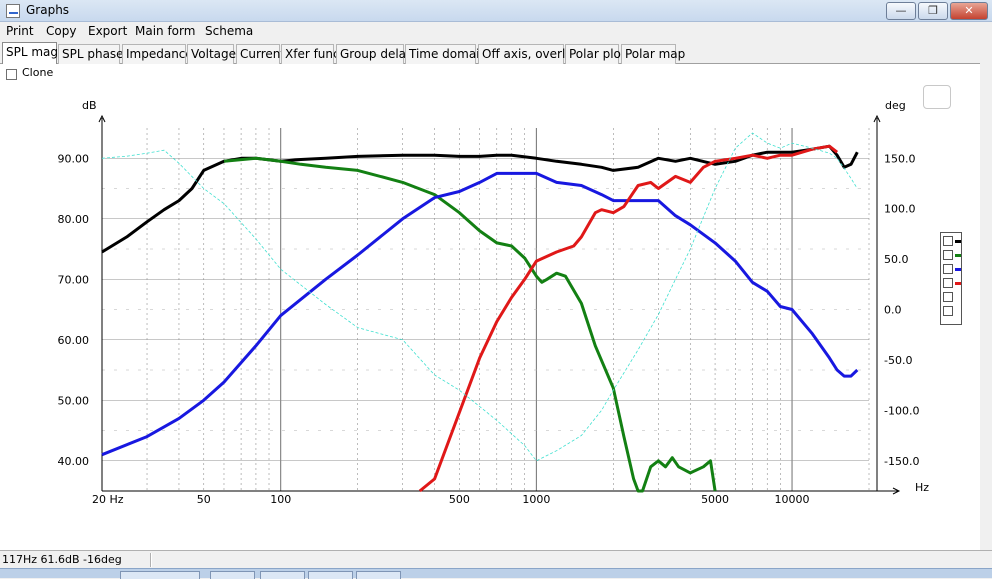  What do you see at coordinates (536, 499) in the screenshot?
I see `x-tick-label: 1000` at bounding box center [536, 499].